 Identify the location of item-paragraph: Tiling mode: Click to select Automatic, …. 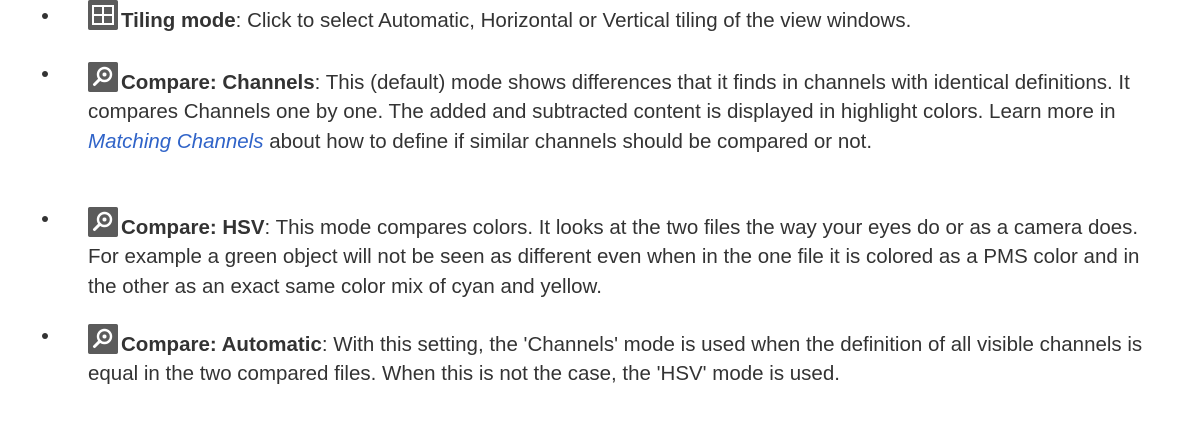
(630, 17).